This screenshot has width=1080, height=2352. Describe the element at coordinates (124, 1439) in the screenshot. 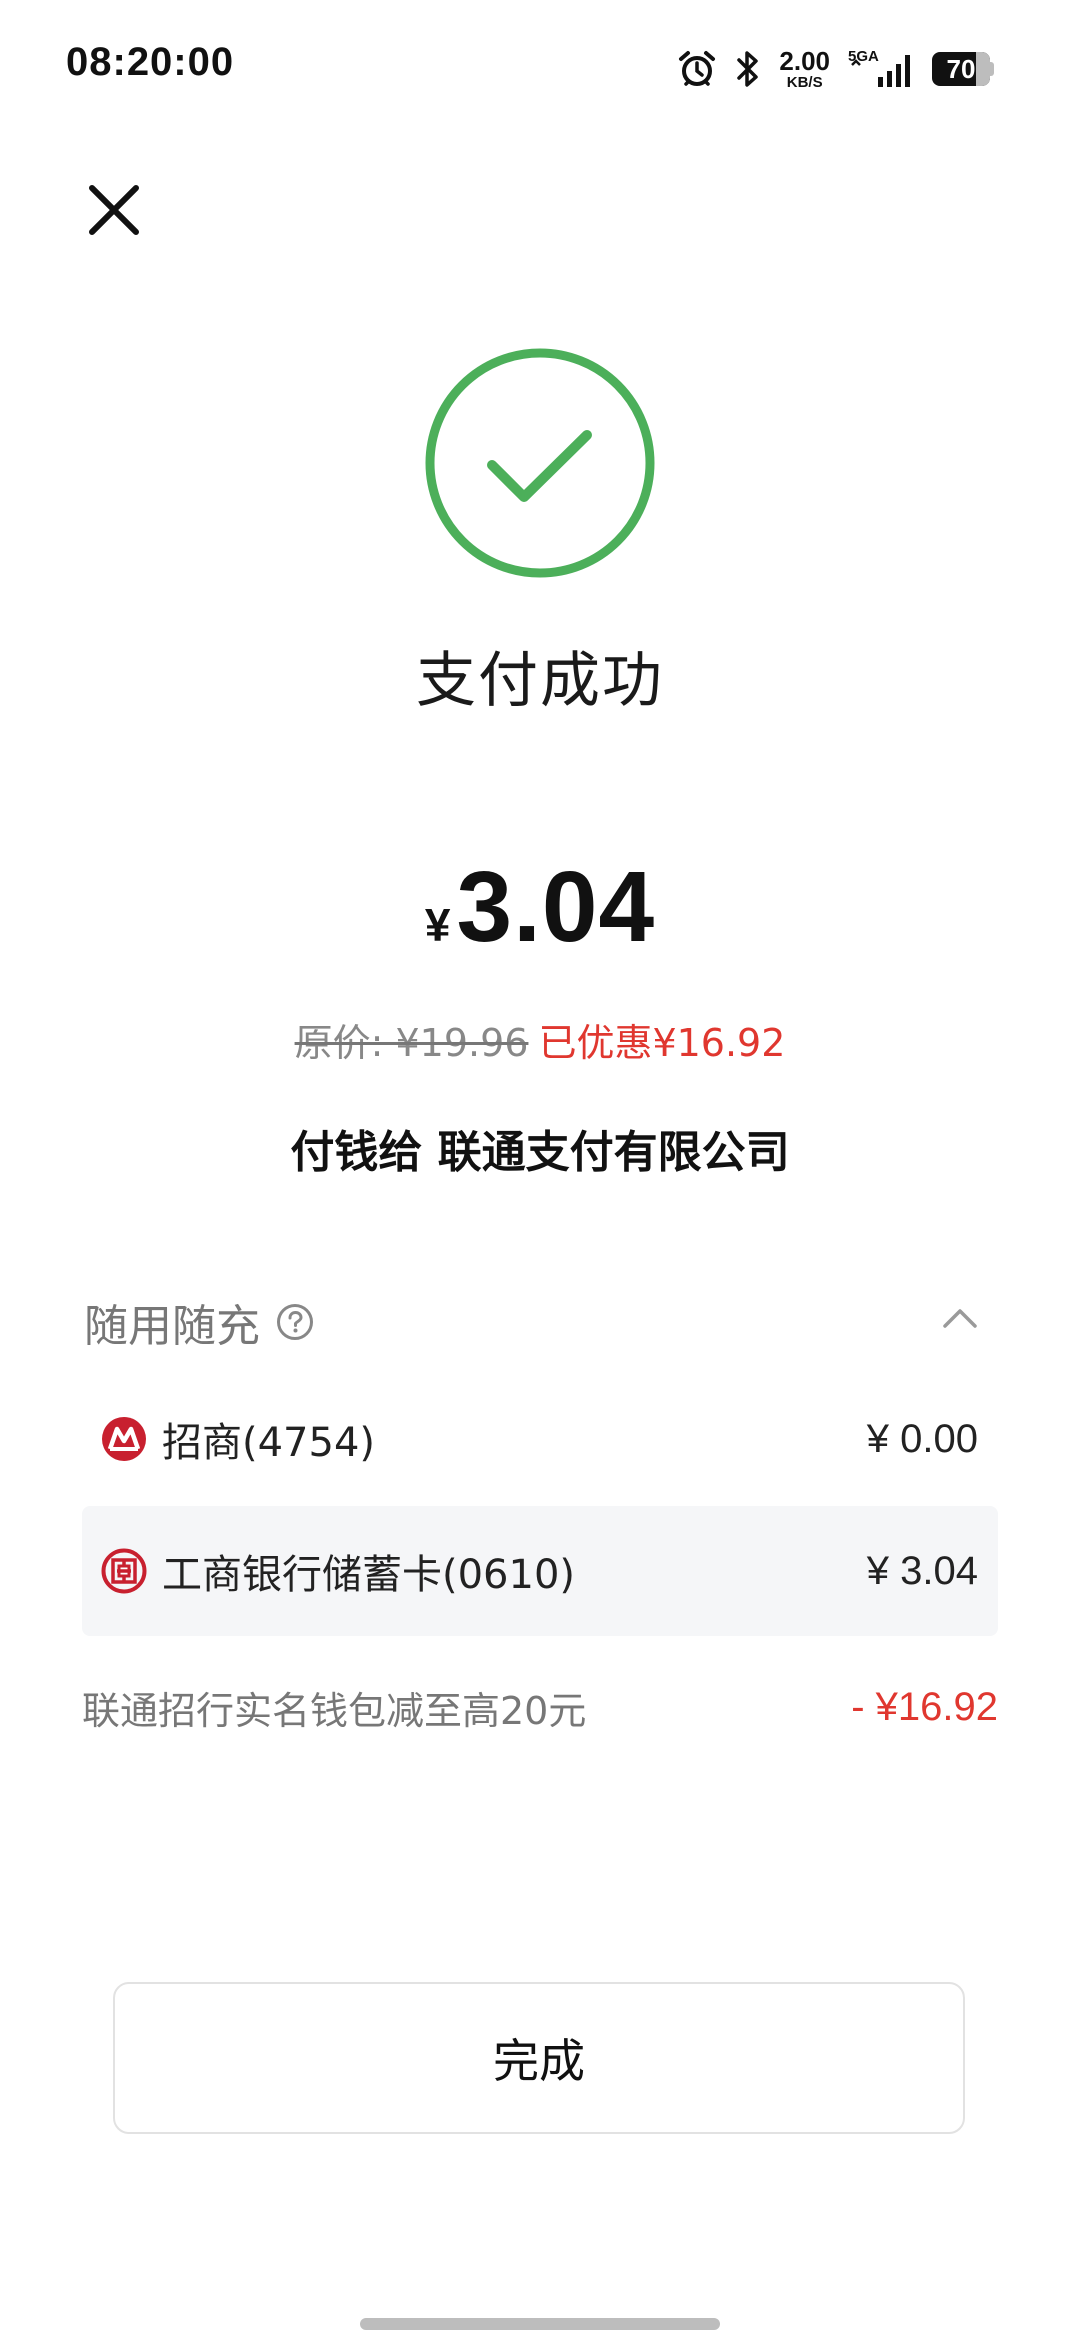

I see `cmb-bank-logo` at that location.